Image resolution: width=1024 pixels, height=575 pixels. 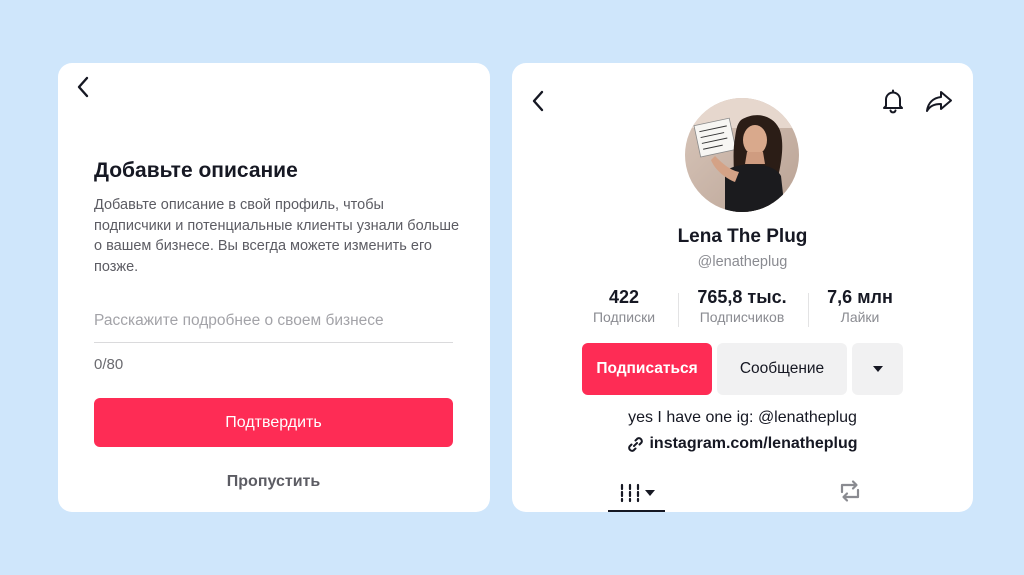 I want to click on stat-followers: 765,8 тыс. Подписчиков, so click(x=742, y=306).